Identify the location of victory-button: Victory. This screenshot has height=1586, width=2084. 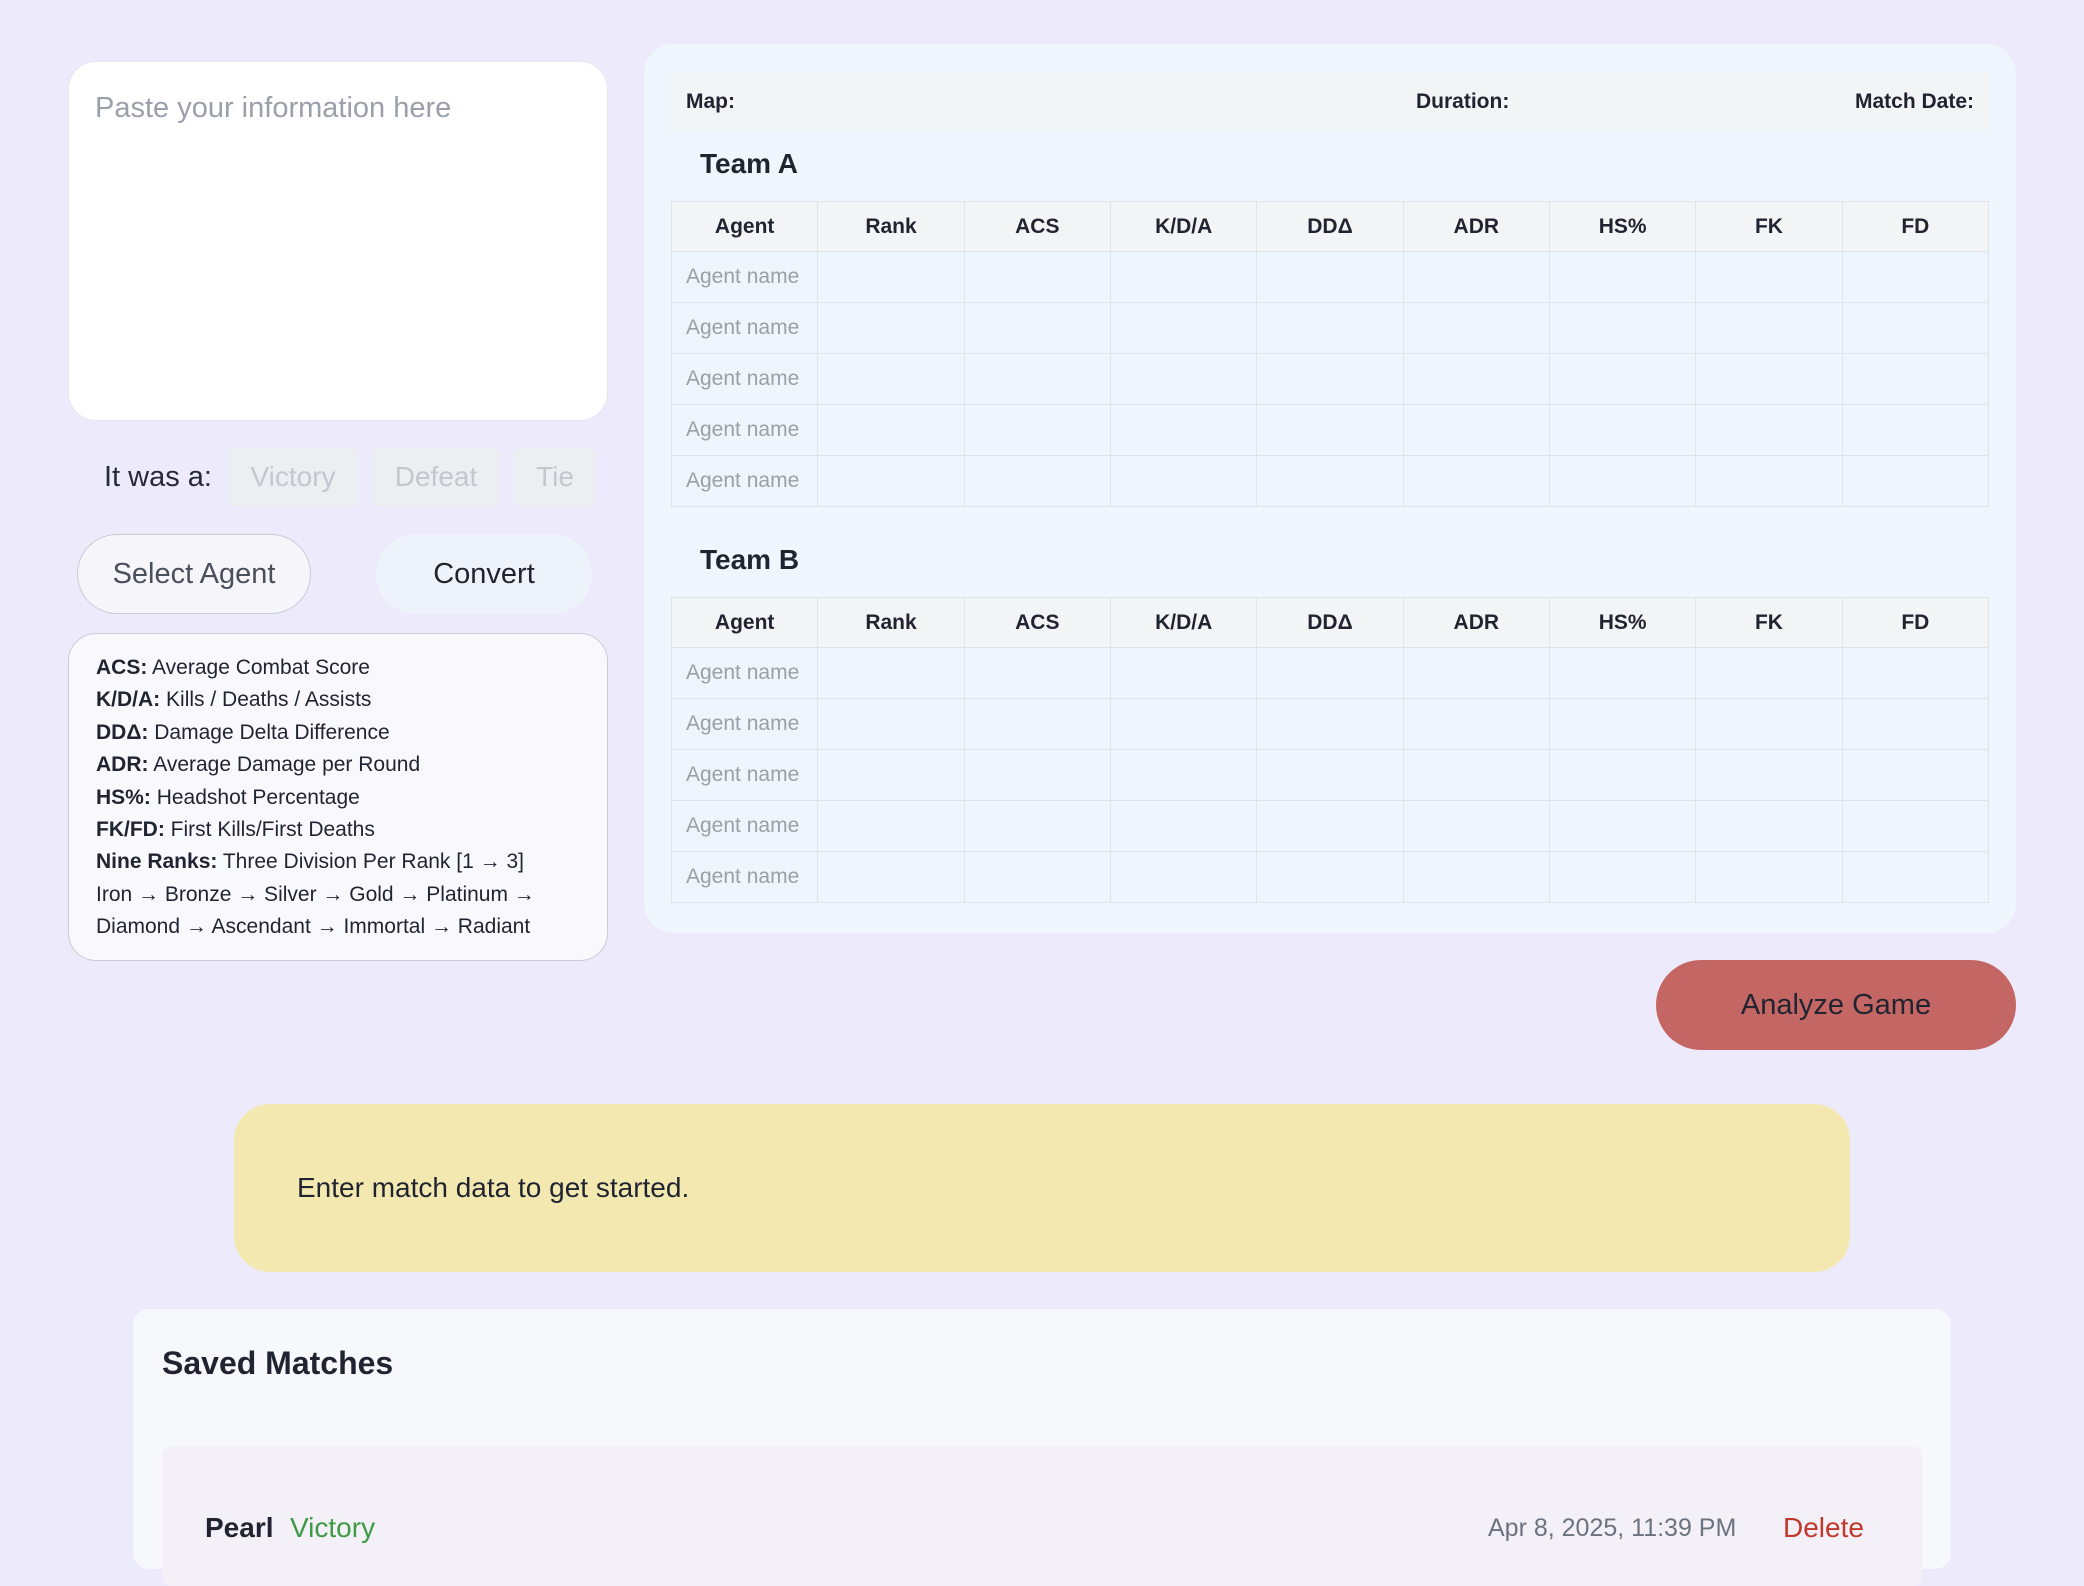
(293, 477).